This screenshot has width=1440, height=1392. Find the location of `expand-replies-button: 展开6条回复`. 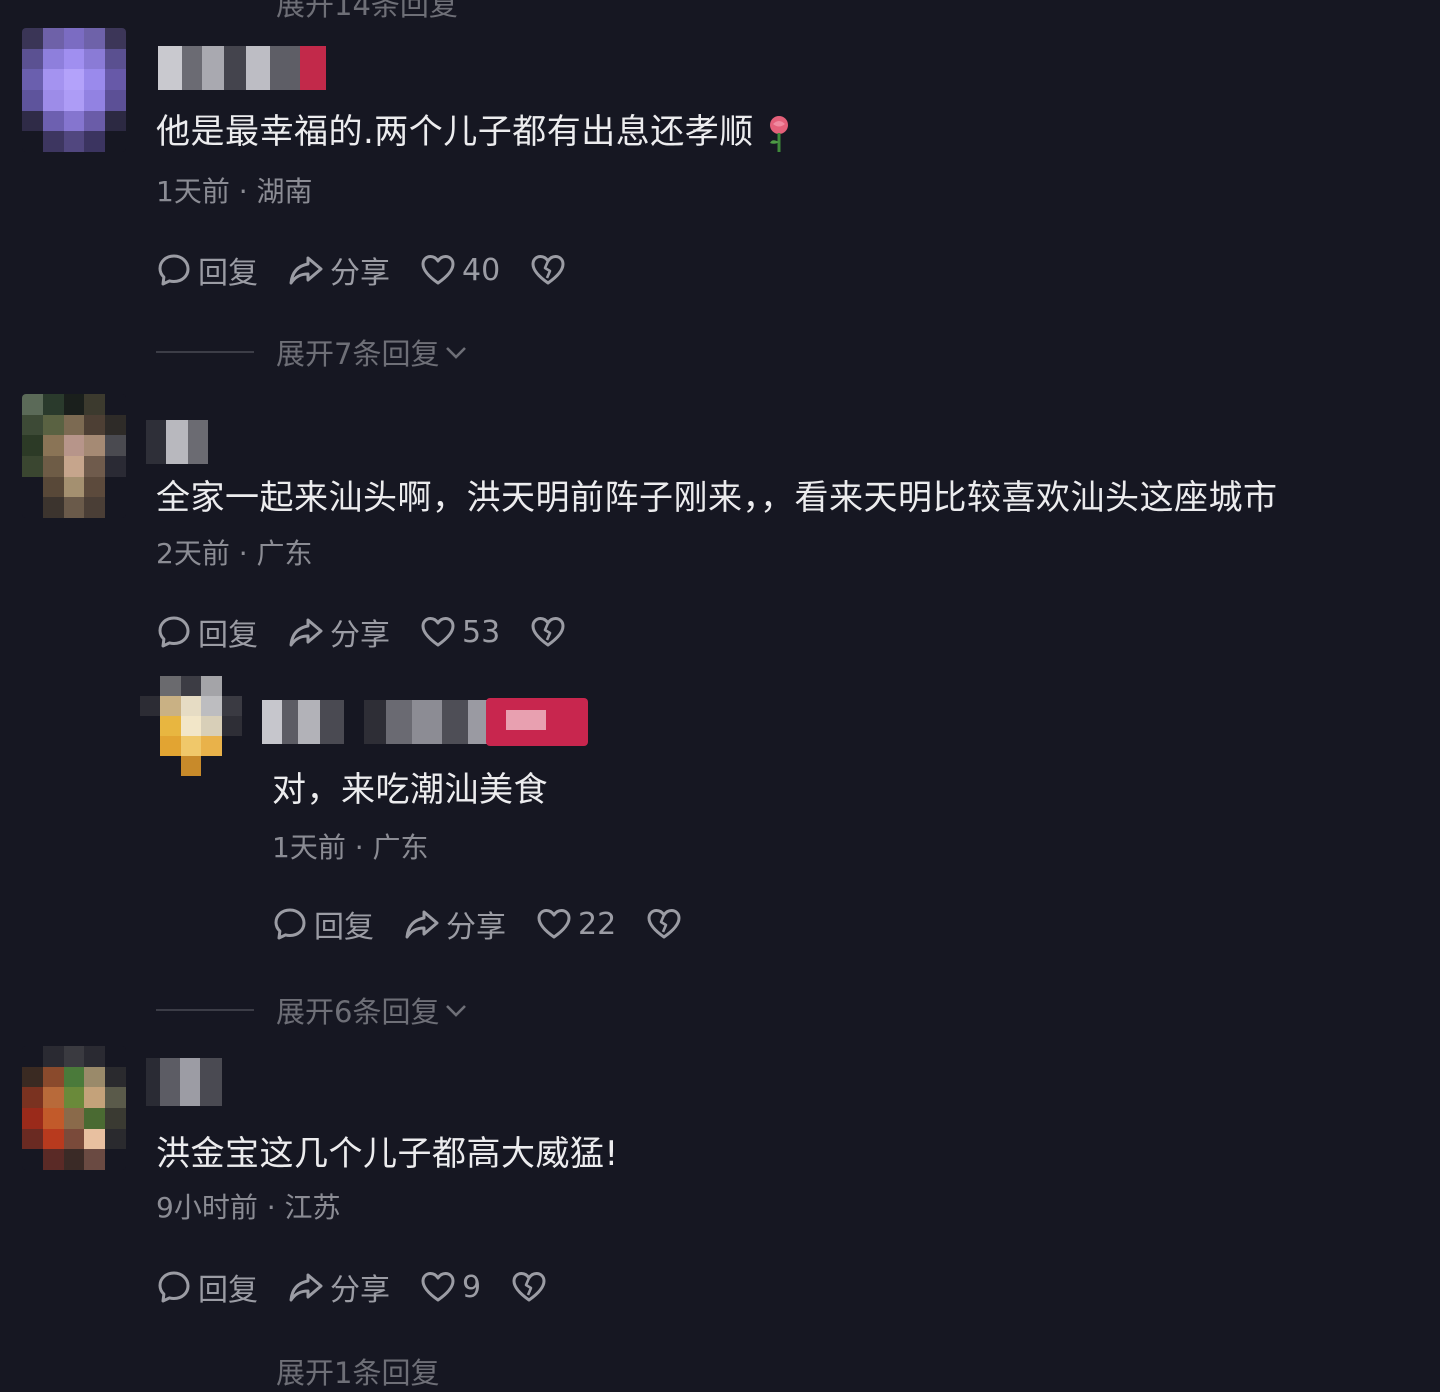

expand-replies-button: 展开6条回复 is located at coordinates (313, 1010).